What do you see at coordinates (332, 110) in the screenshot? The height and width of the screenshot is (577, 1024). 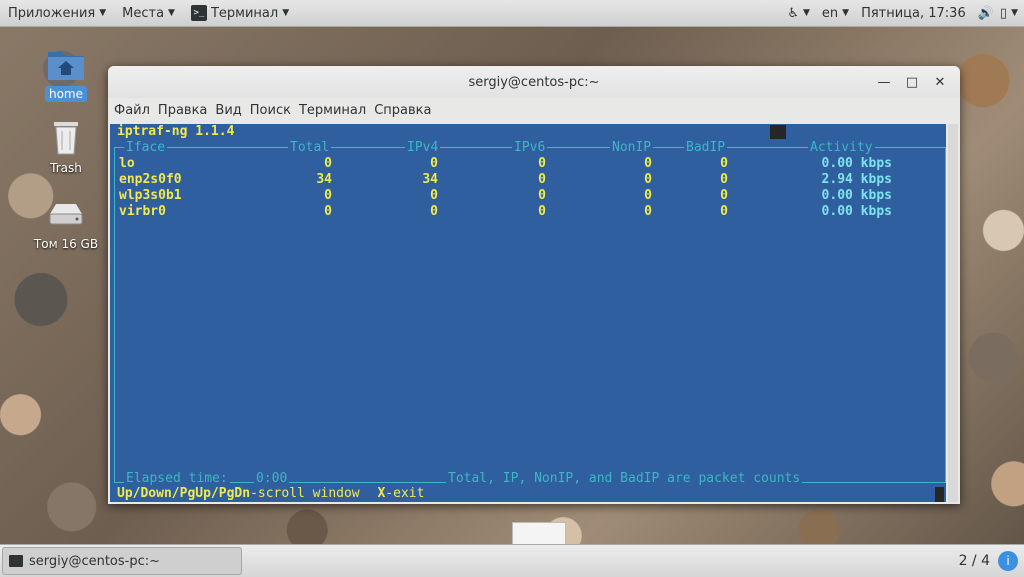 I see `menu-terminal: Терминал` at bounding box center [332, 110].